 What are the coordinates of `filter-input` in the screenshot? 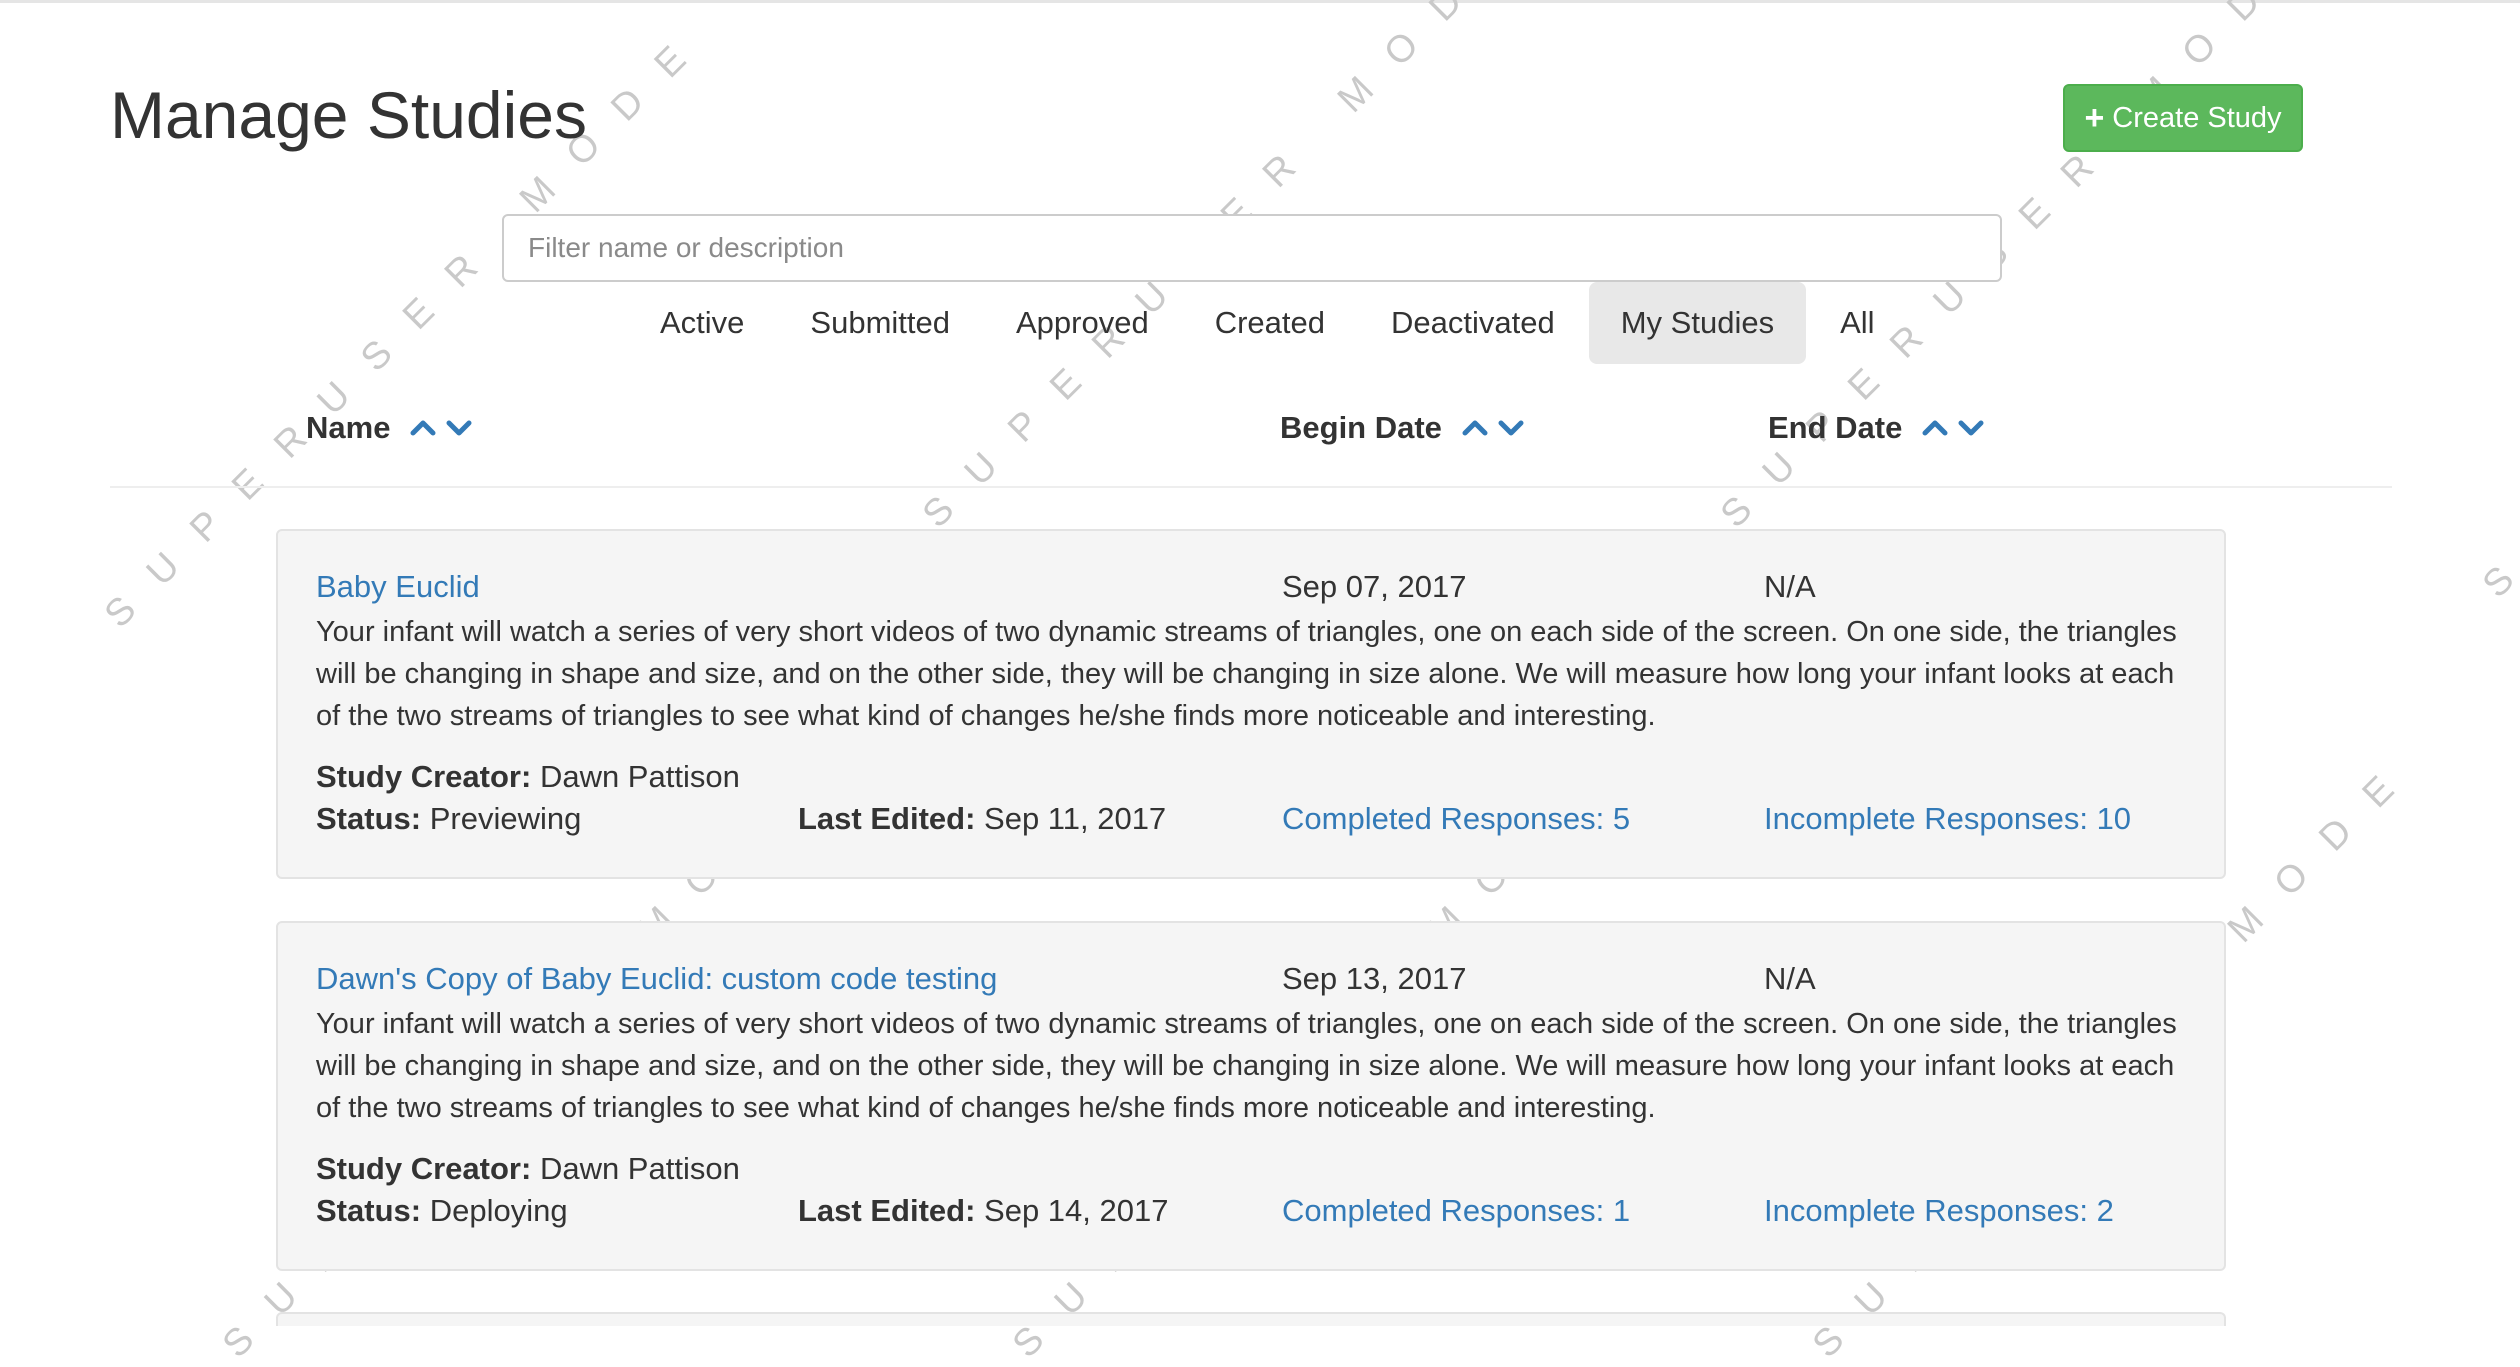 It's located at (1252, 248).